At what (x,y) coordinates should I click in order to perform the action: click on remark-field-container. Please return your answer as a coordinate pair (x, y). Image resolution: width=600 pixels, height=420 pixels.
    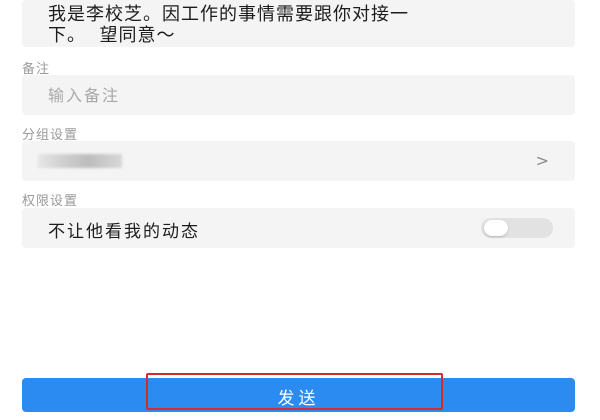
    Looking at the image, I should click on (298, 95).